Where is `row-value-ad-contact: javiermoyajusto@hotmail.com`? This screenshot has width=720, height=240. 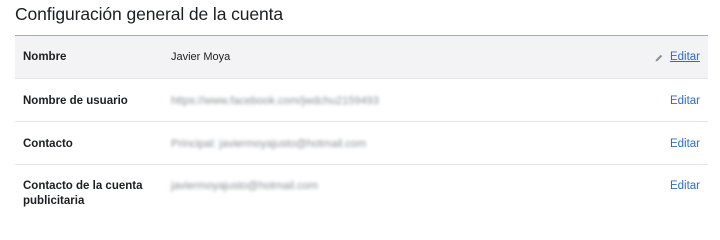
row-value-ad-contact: javiermoyajusto@hotmail.com is located at coordinates (244, 186).